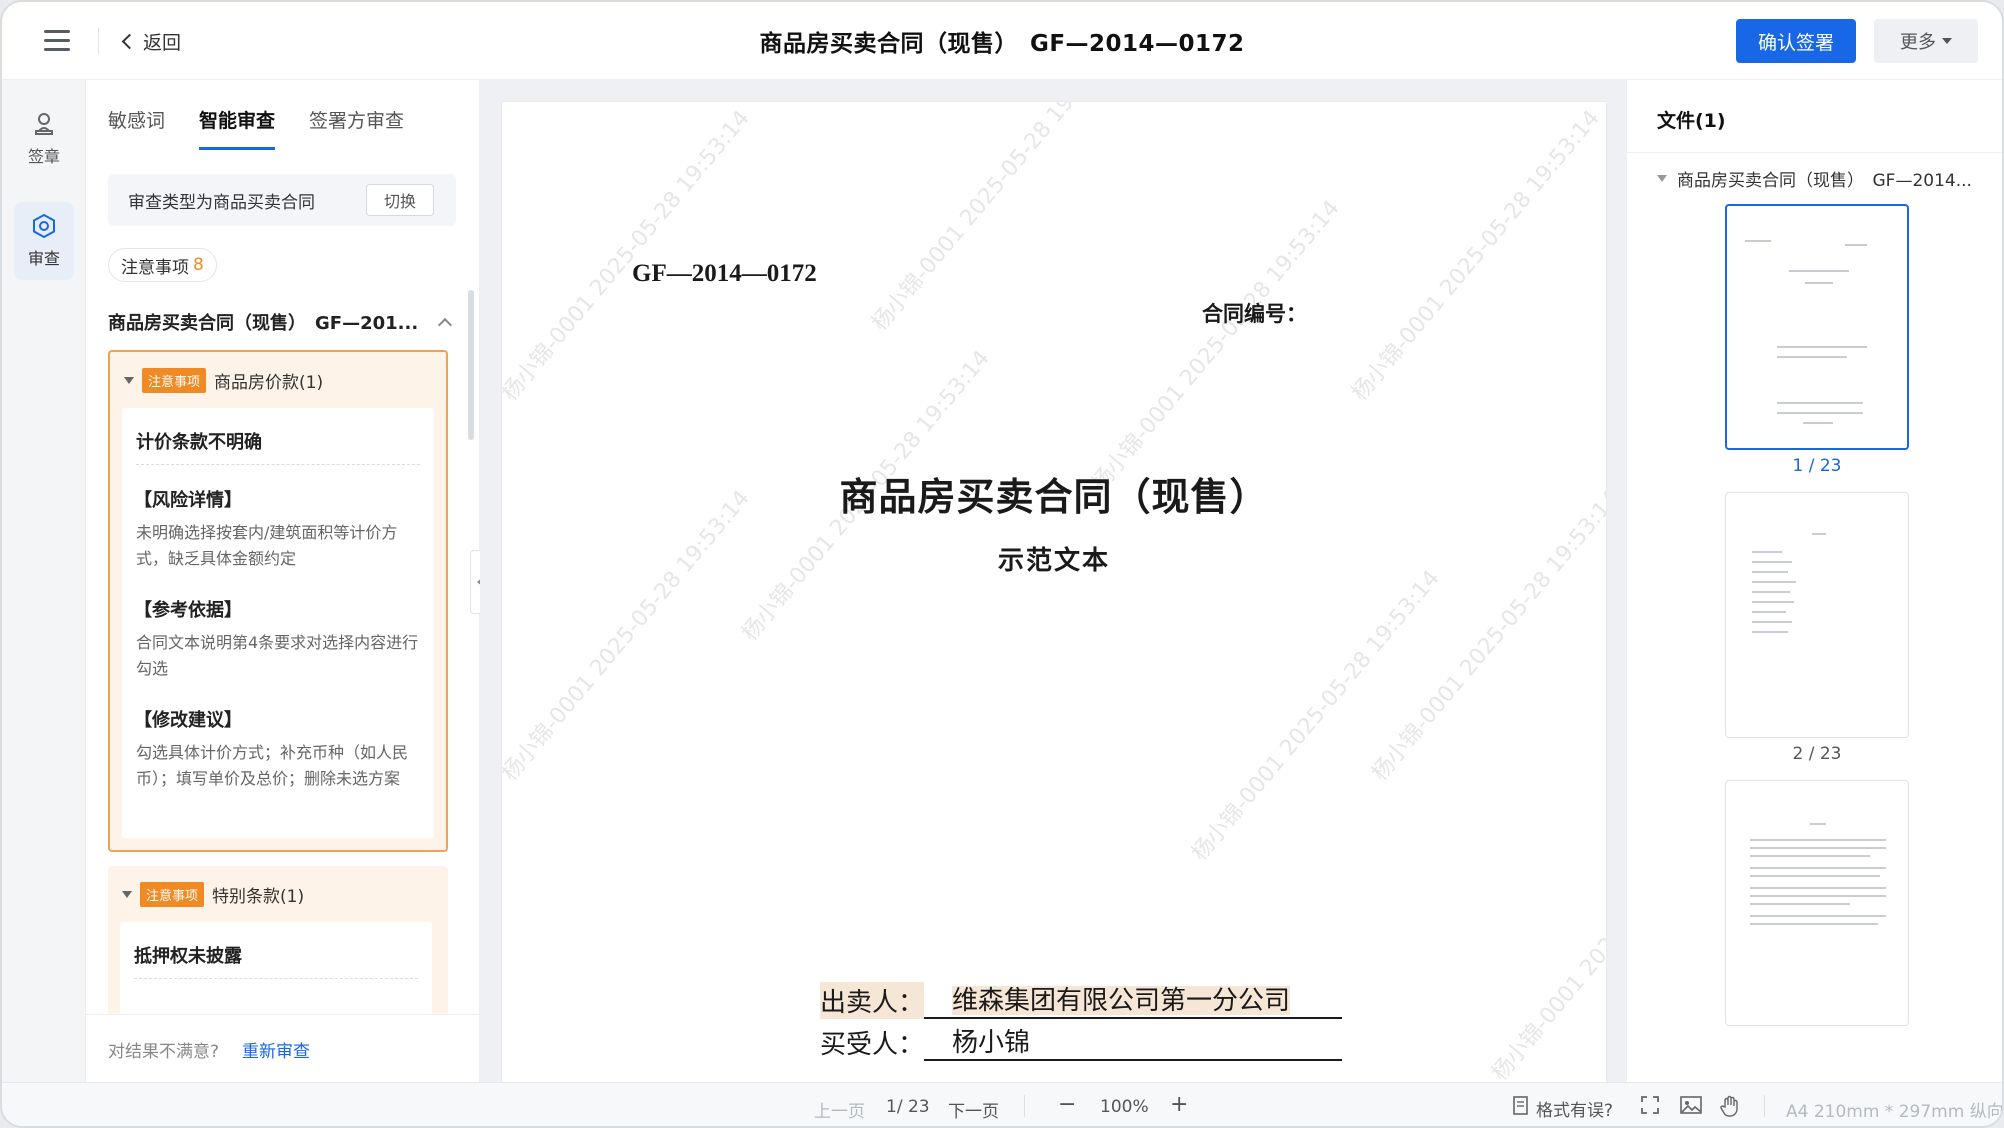  Describe the element at coordinates (199, 442) in the screenshot. I see `issue-title: 计价条款不明确` at that location.